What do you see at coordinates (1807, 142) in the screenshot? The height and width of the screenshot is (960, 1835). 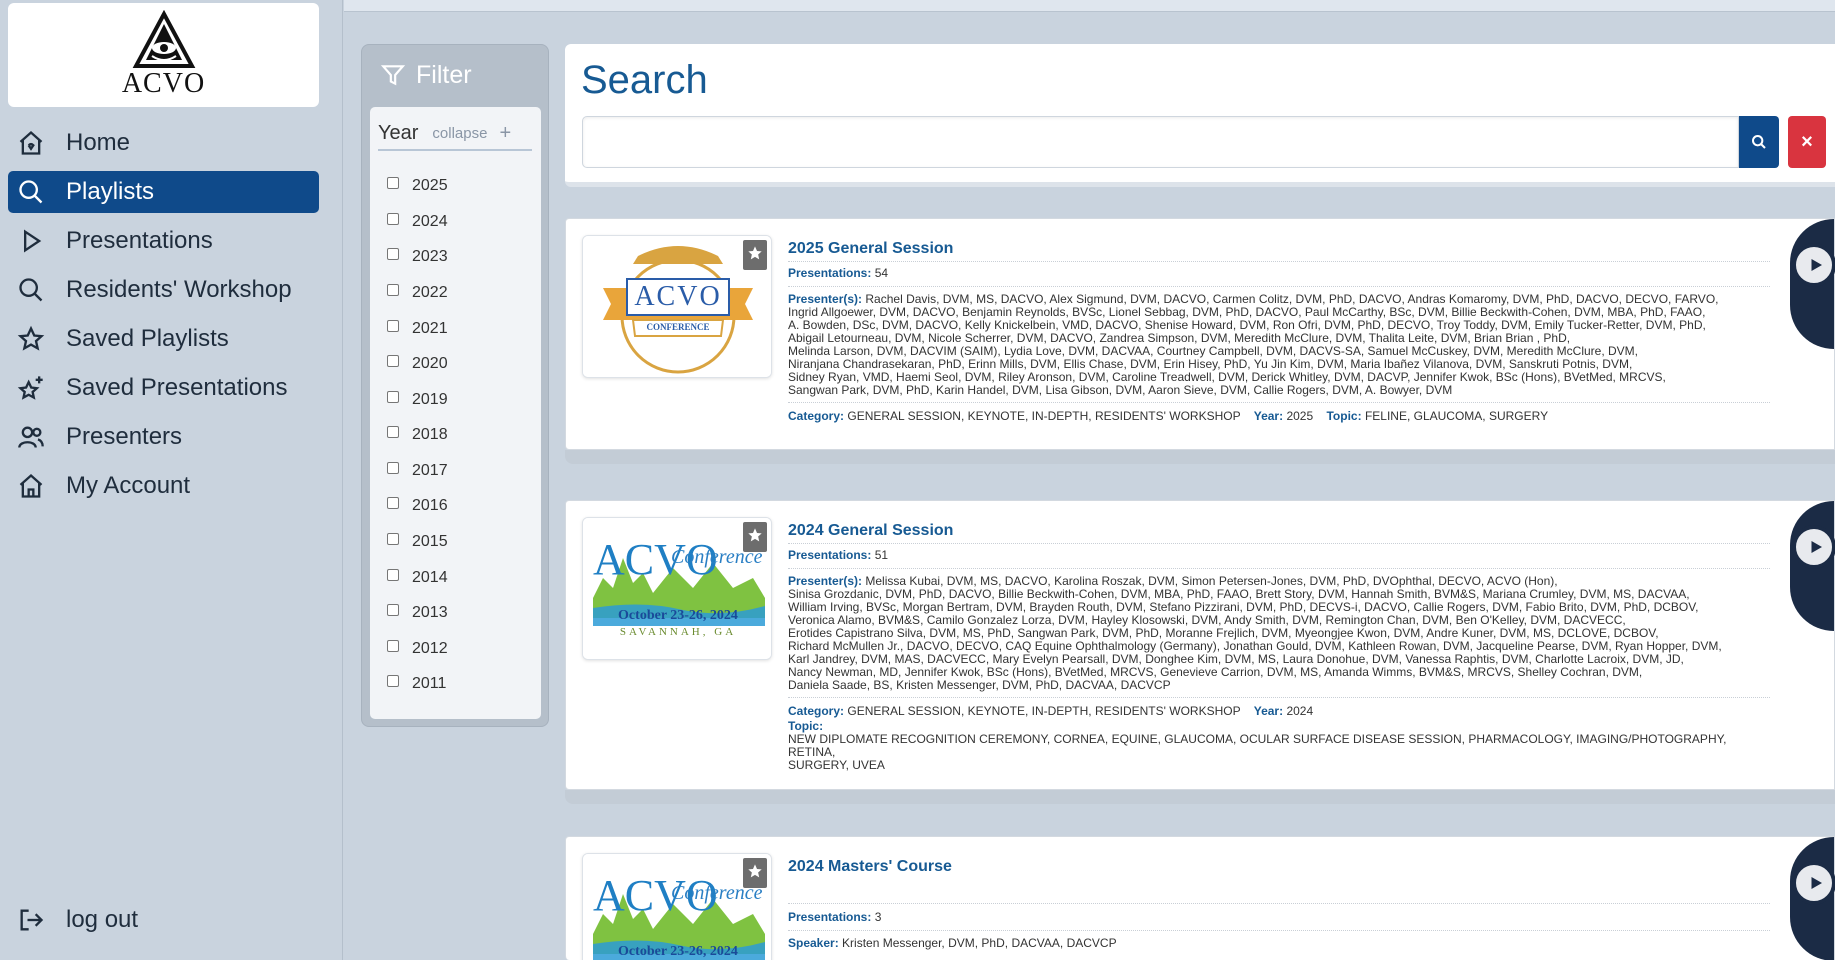 I see `clear-search-button: ×` at bounding box center [1807, 142].